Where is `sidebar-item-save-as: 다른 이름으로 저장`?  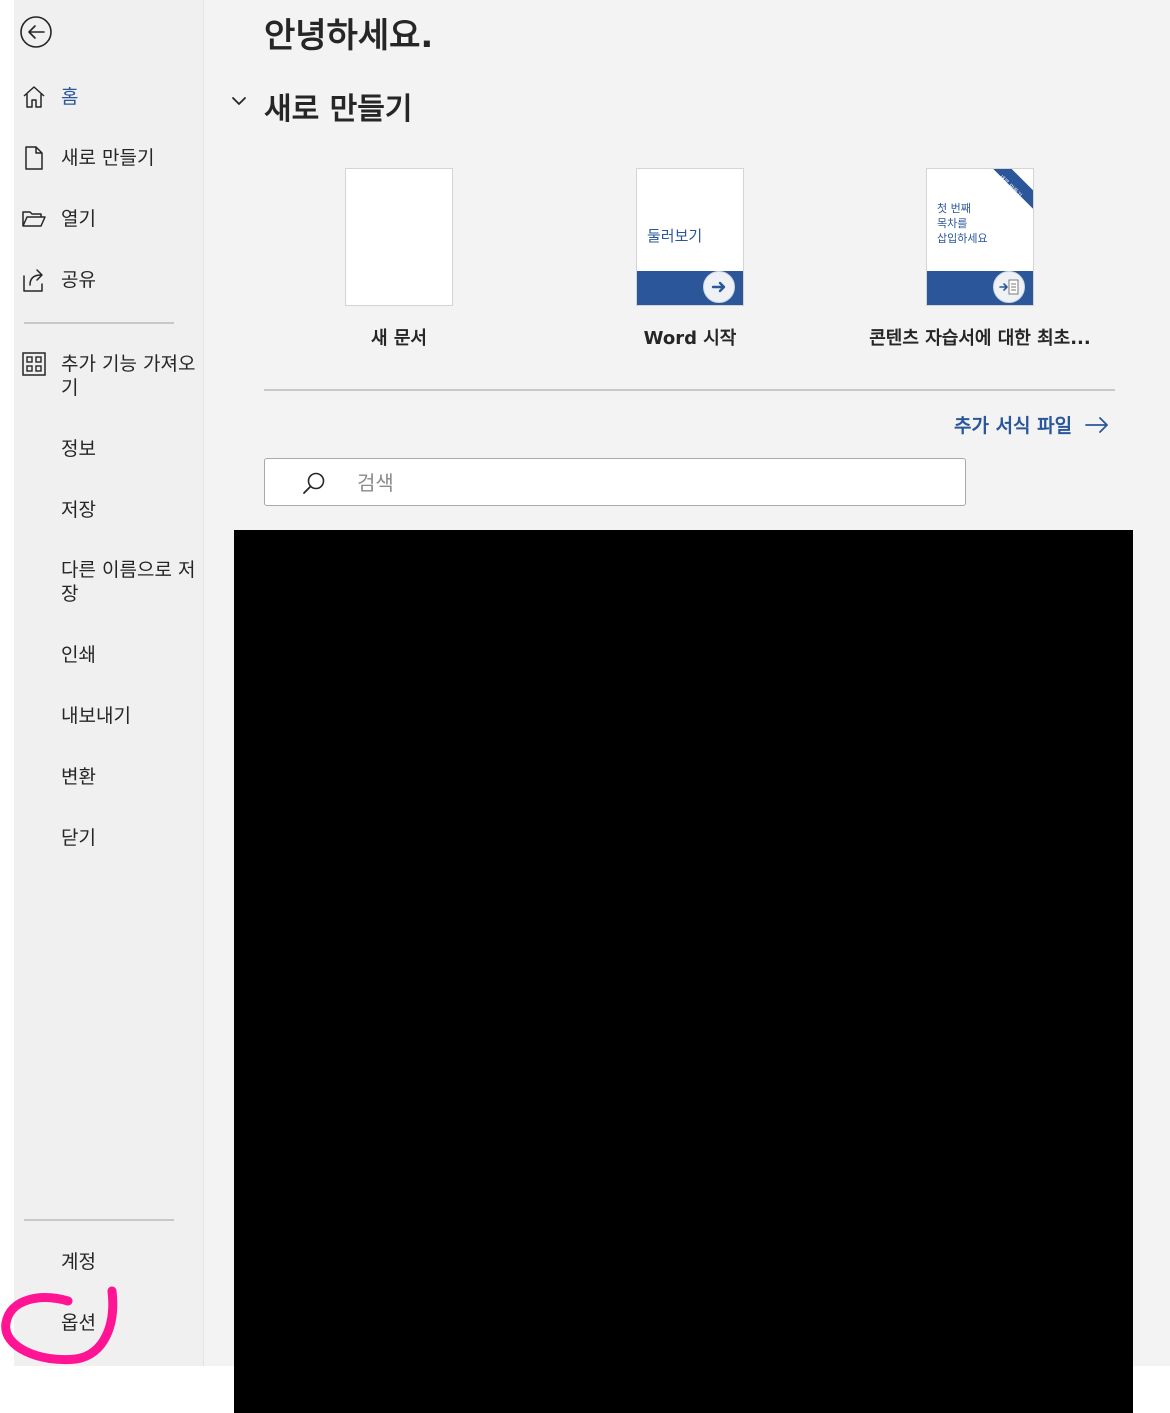
sidebar-item-save-as: 다른 이름으로 저장 is located at coordinates (108, 582).